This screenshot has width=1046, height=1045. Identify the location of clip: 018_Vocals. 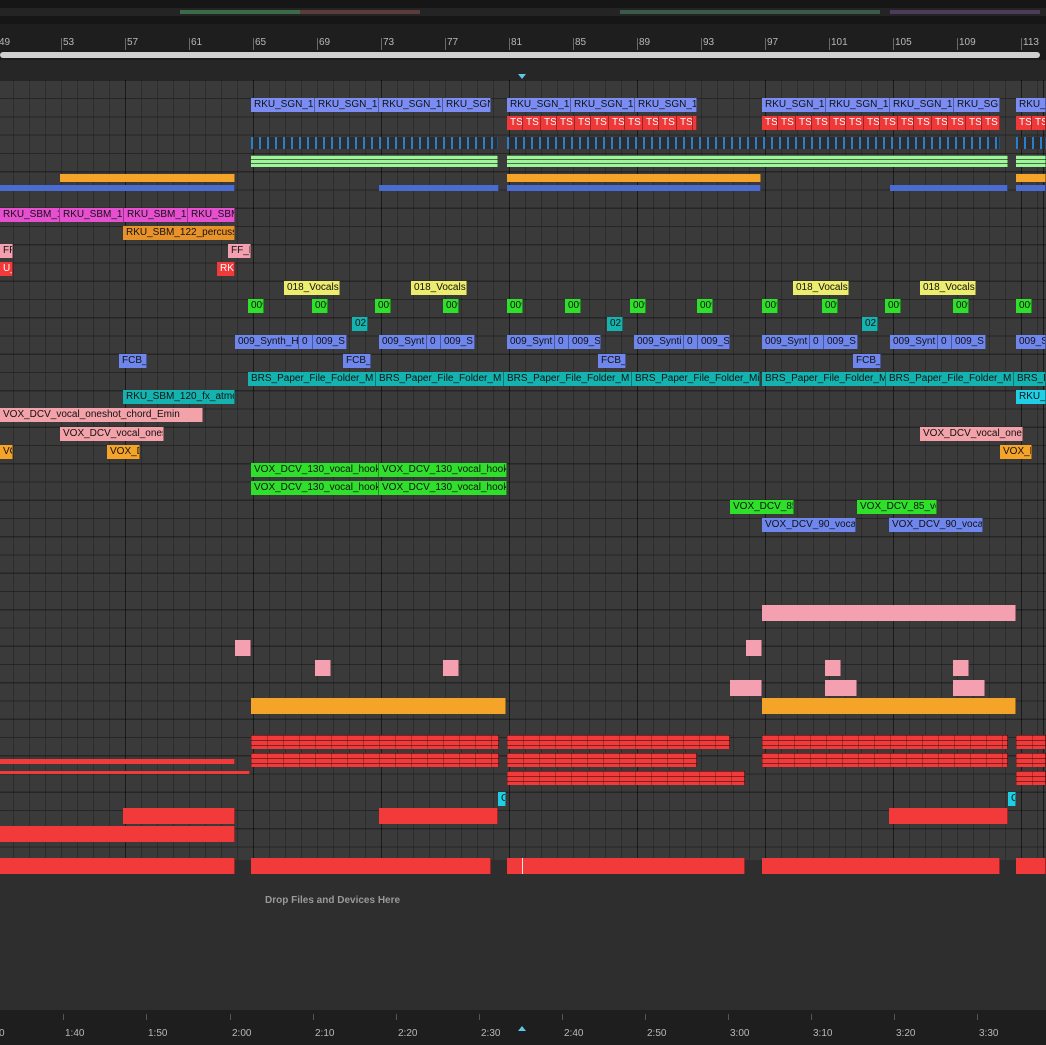
(439, 287).